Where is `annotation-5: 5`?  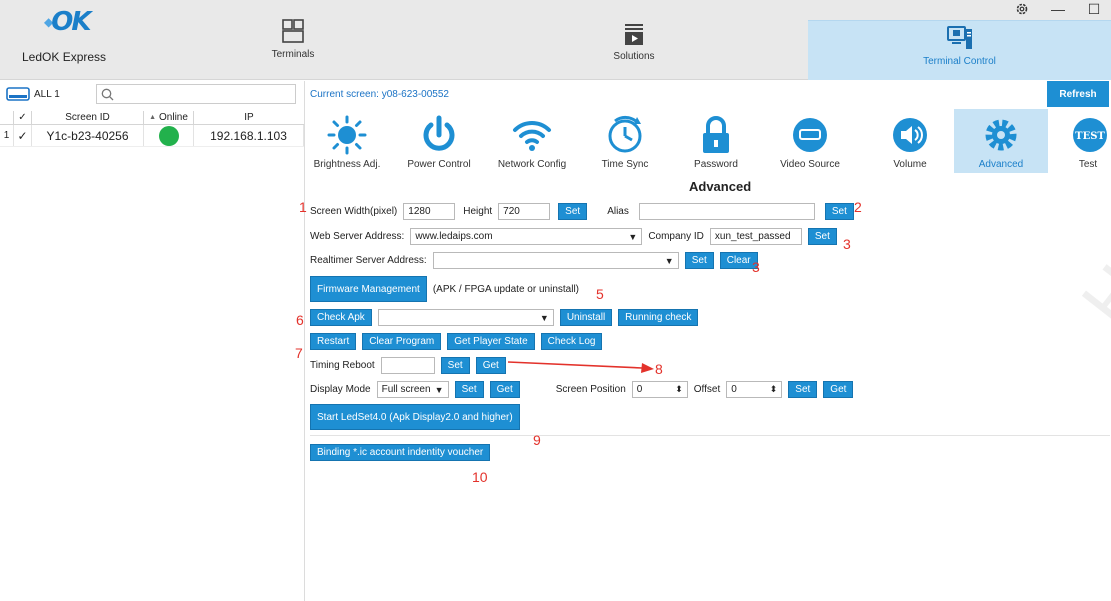 annotation-5: 5 is located at coordinates (600, 294).